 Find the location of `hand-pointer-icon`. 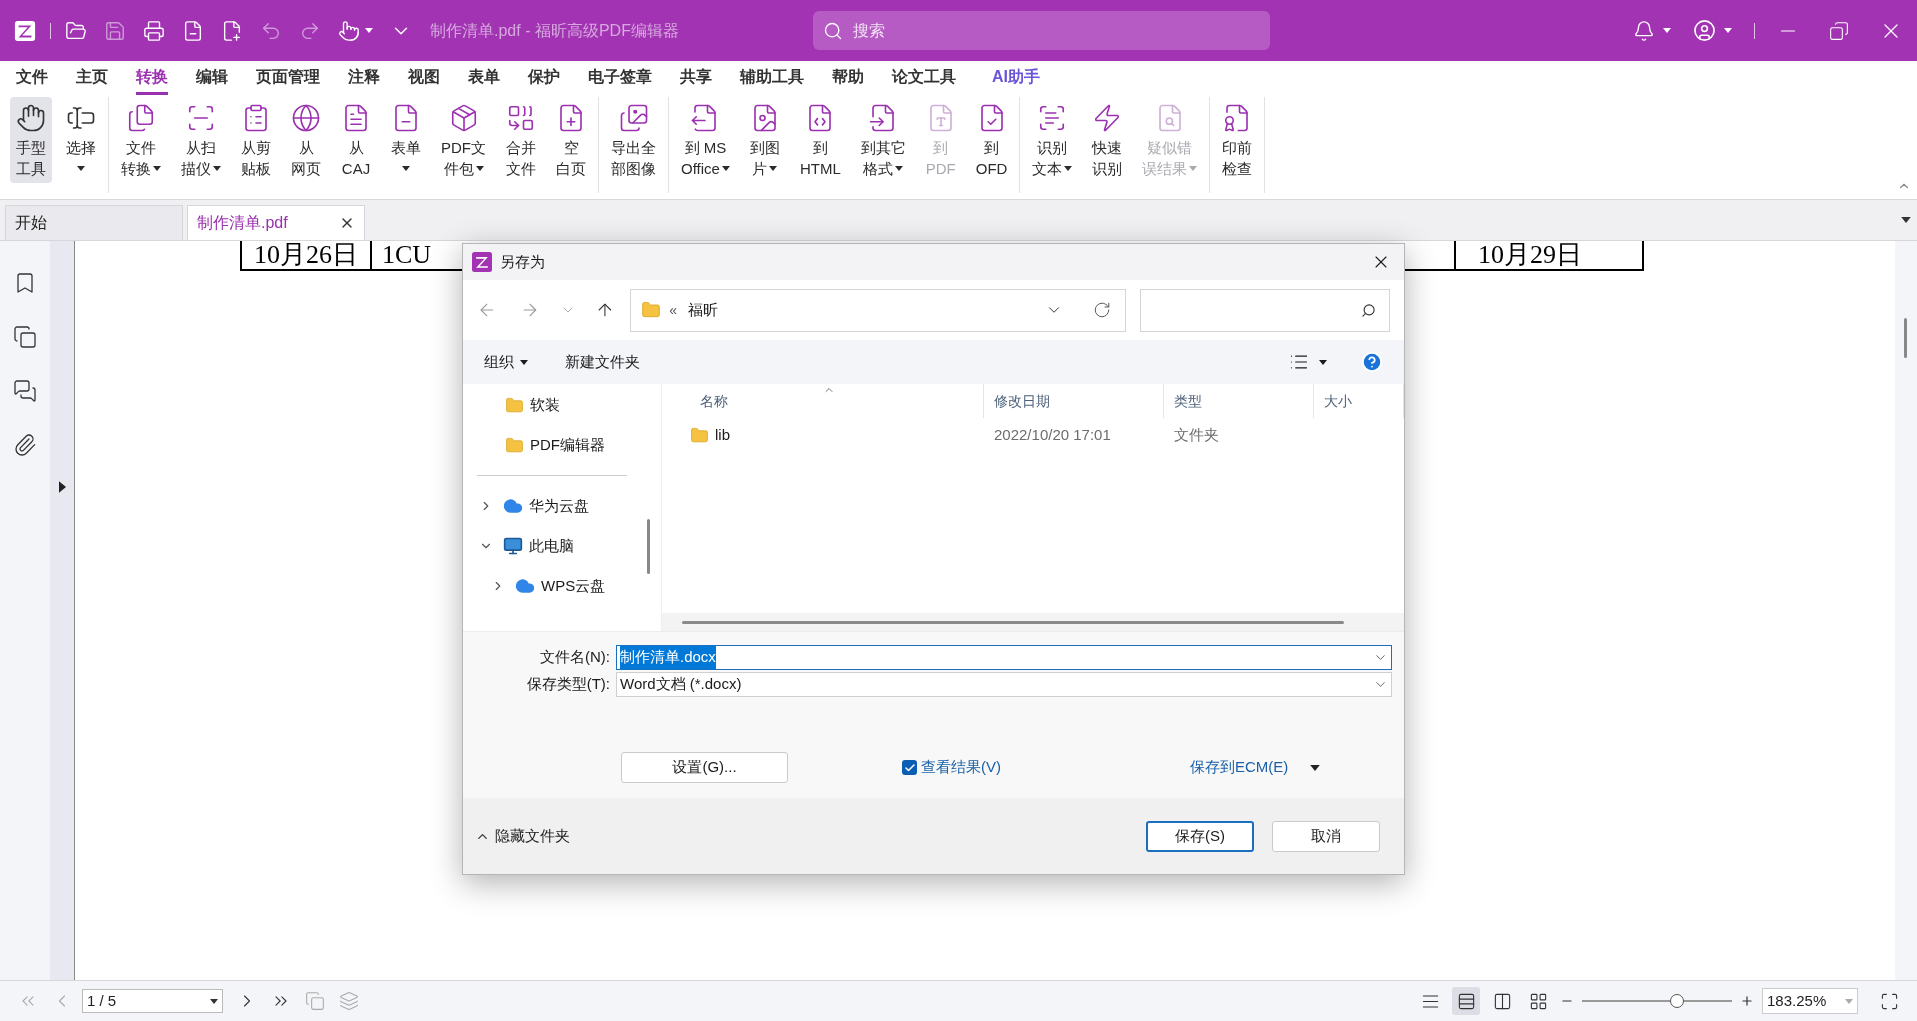

hand-pointer-icon is located at coordinates (349, 30).